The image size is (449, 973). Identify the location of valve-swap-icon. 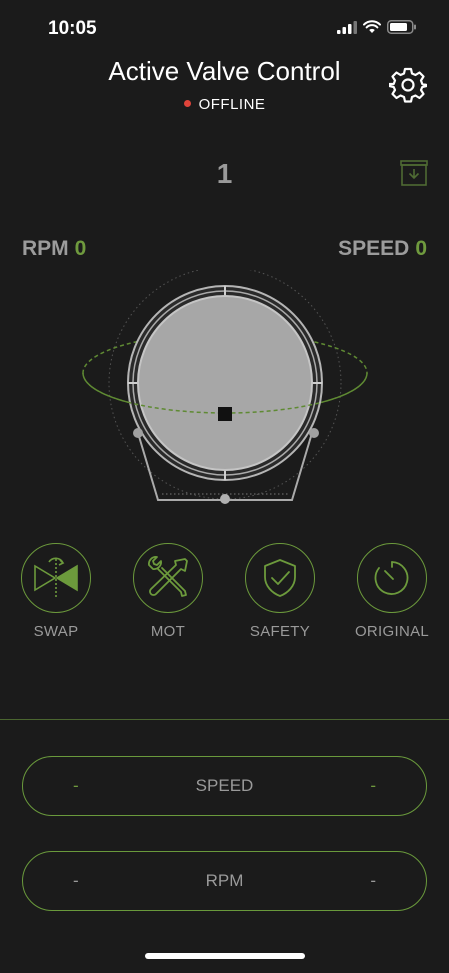
(56, 577).